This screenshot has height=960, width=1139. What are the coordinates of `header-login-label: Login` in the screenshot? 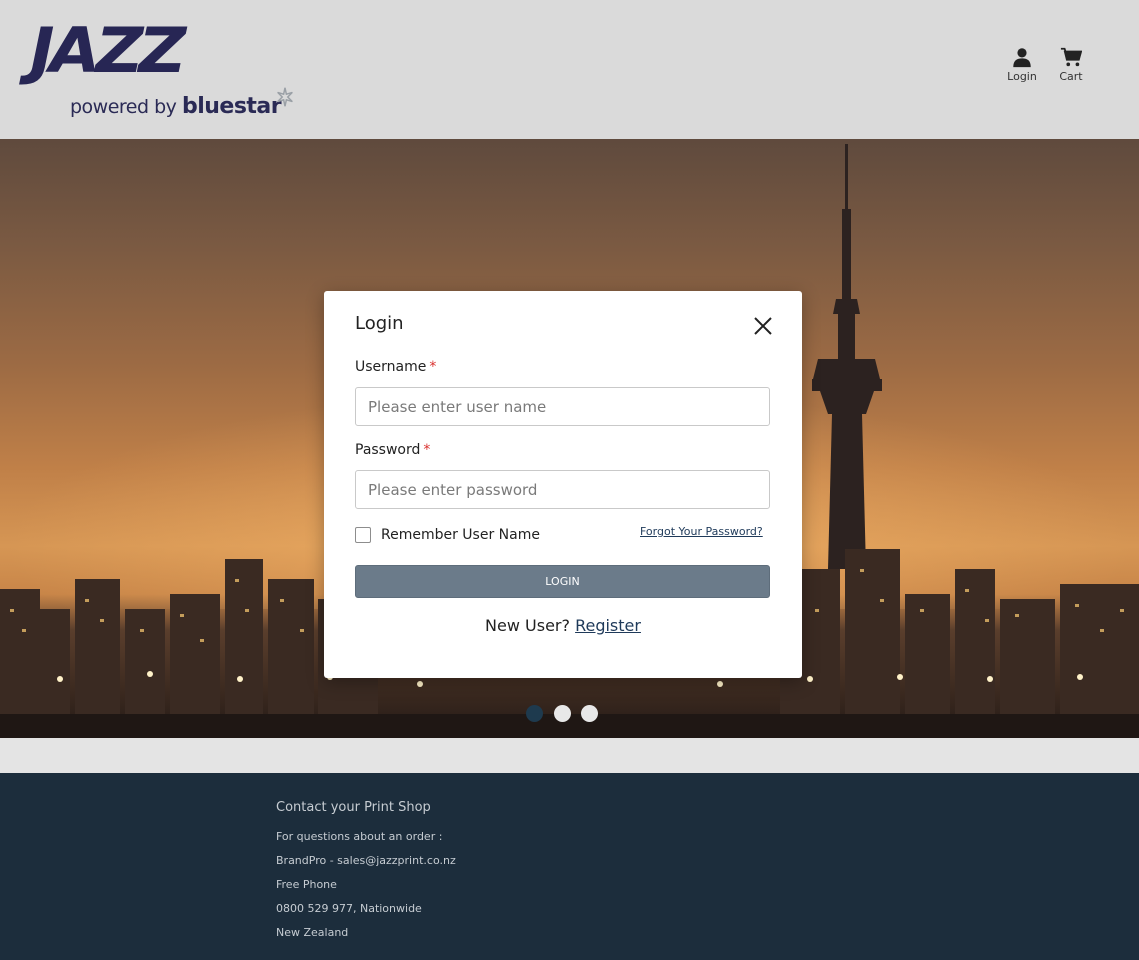 It's located at (1022, 76).